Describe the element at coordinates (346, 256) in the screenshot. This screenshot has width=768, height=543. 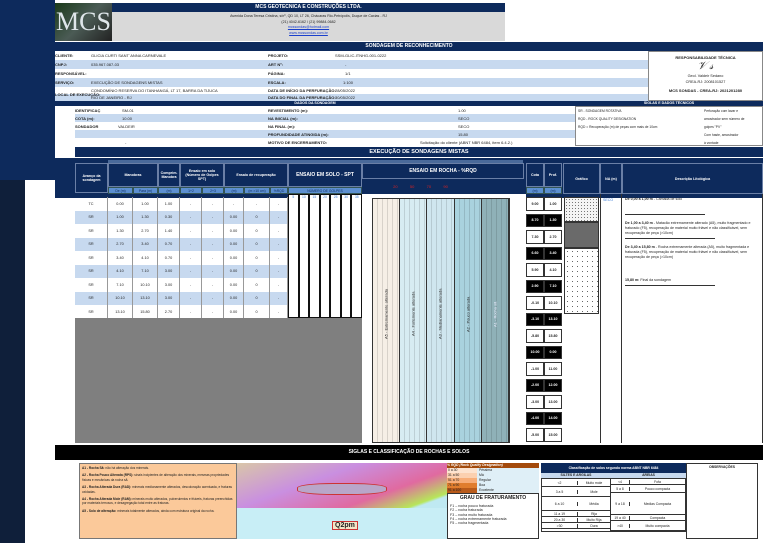
I see `spt-column: 30` at that location.